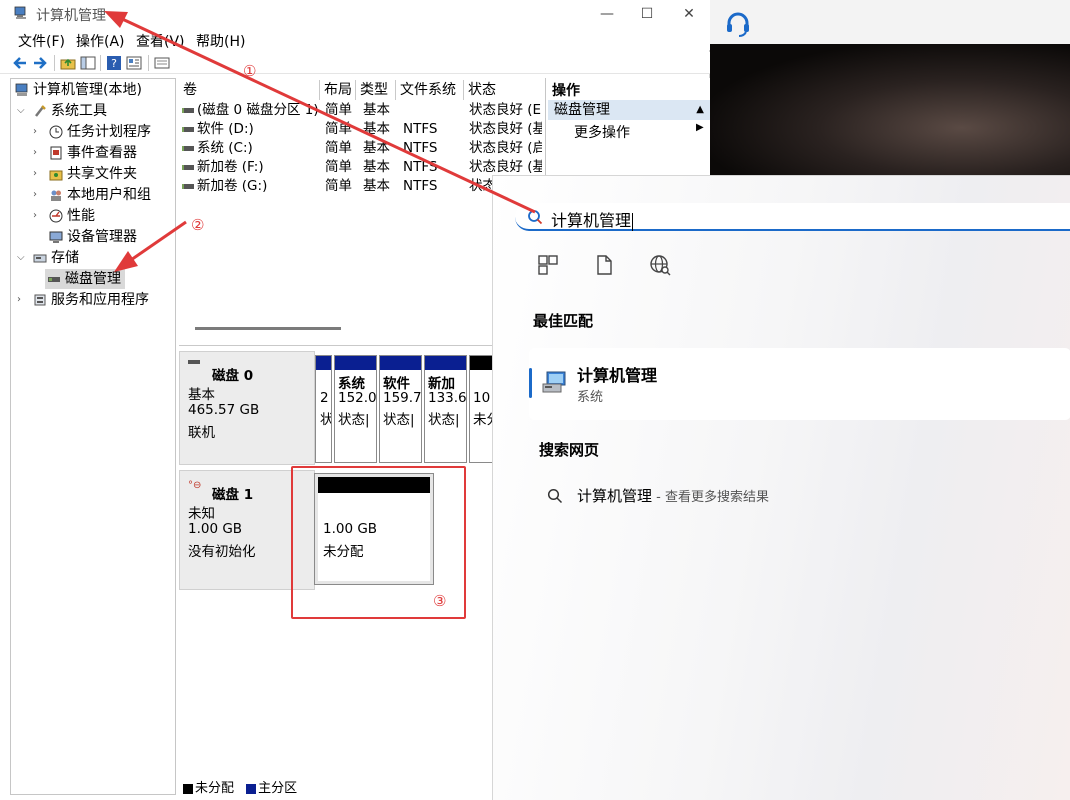  Describe the element at coordinates (590, 397) in the screenshot. I see `best-match-type: 系统` at that location.